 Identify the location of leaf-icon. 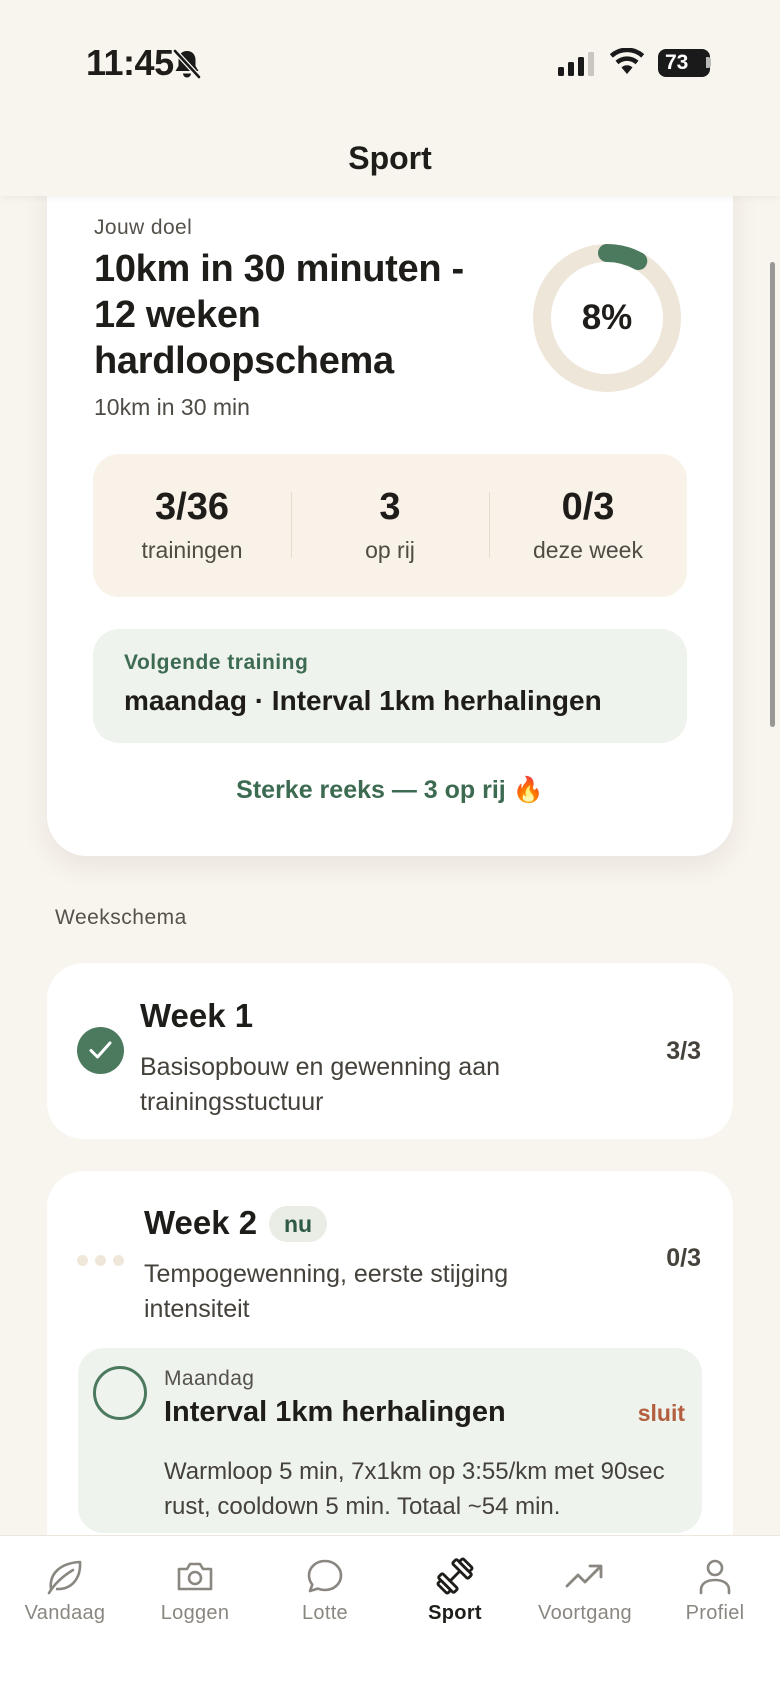
(64, 1577).